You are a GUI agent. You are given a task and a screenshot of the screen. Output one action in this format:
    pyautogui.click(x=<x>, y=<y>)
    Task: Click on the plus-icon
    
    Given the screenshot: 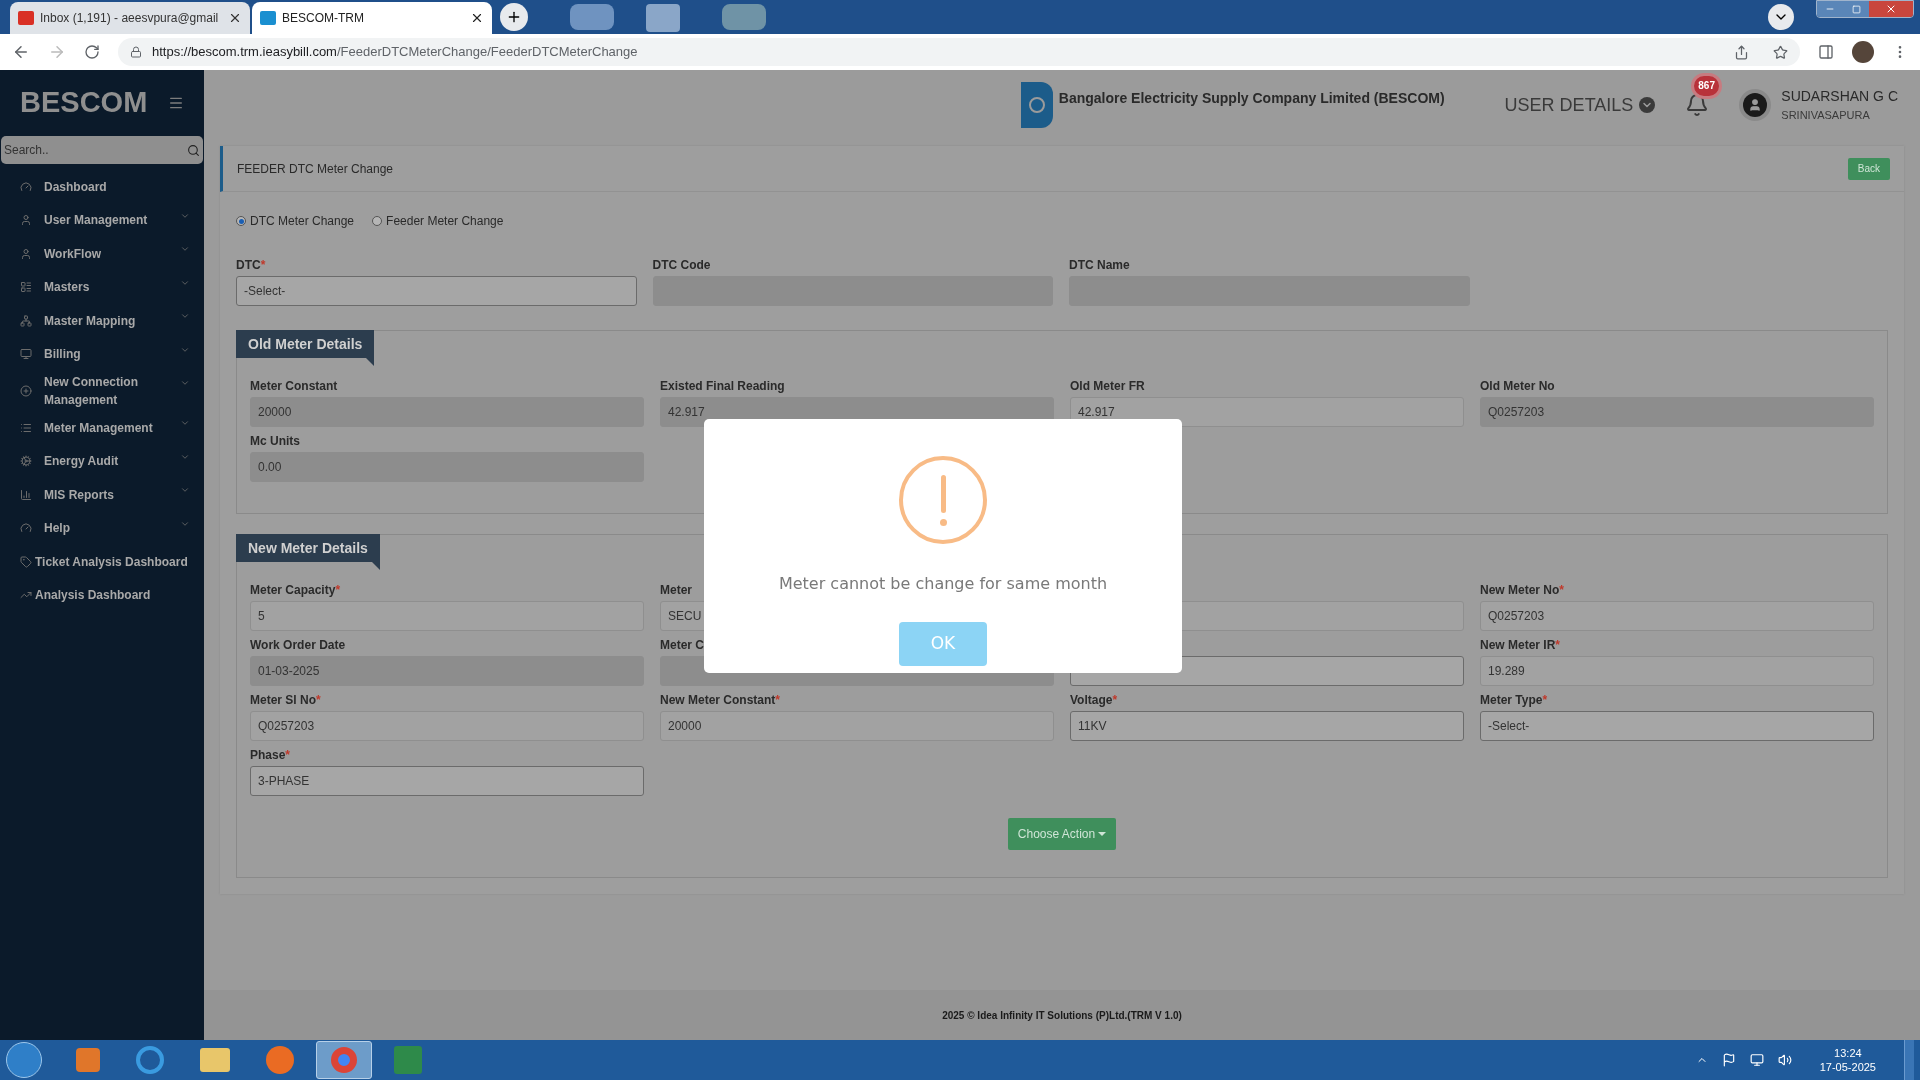 What is the action you would take?
    pyautogui.click(x=514, y=17)
    